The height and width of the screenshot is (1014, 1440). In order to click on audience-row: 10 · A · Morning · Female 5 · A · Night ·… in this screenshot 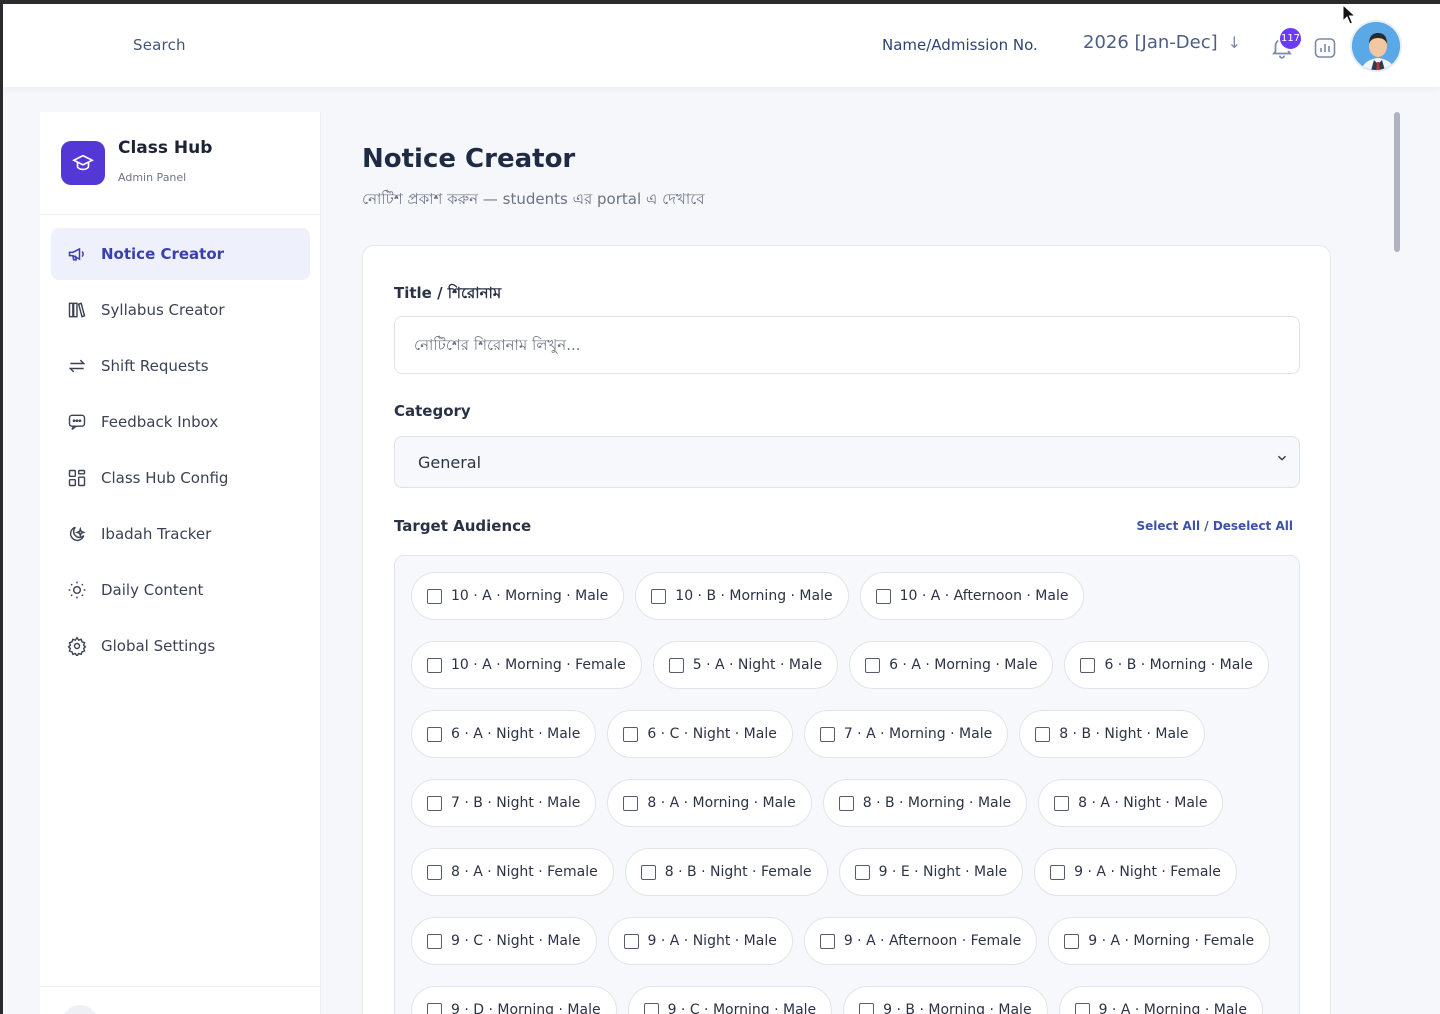, I will do `click(851, 665)`.